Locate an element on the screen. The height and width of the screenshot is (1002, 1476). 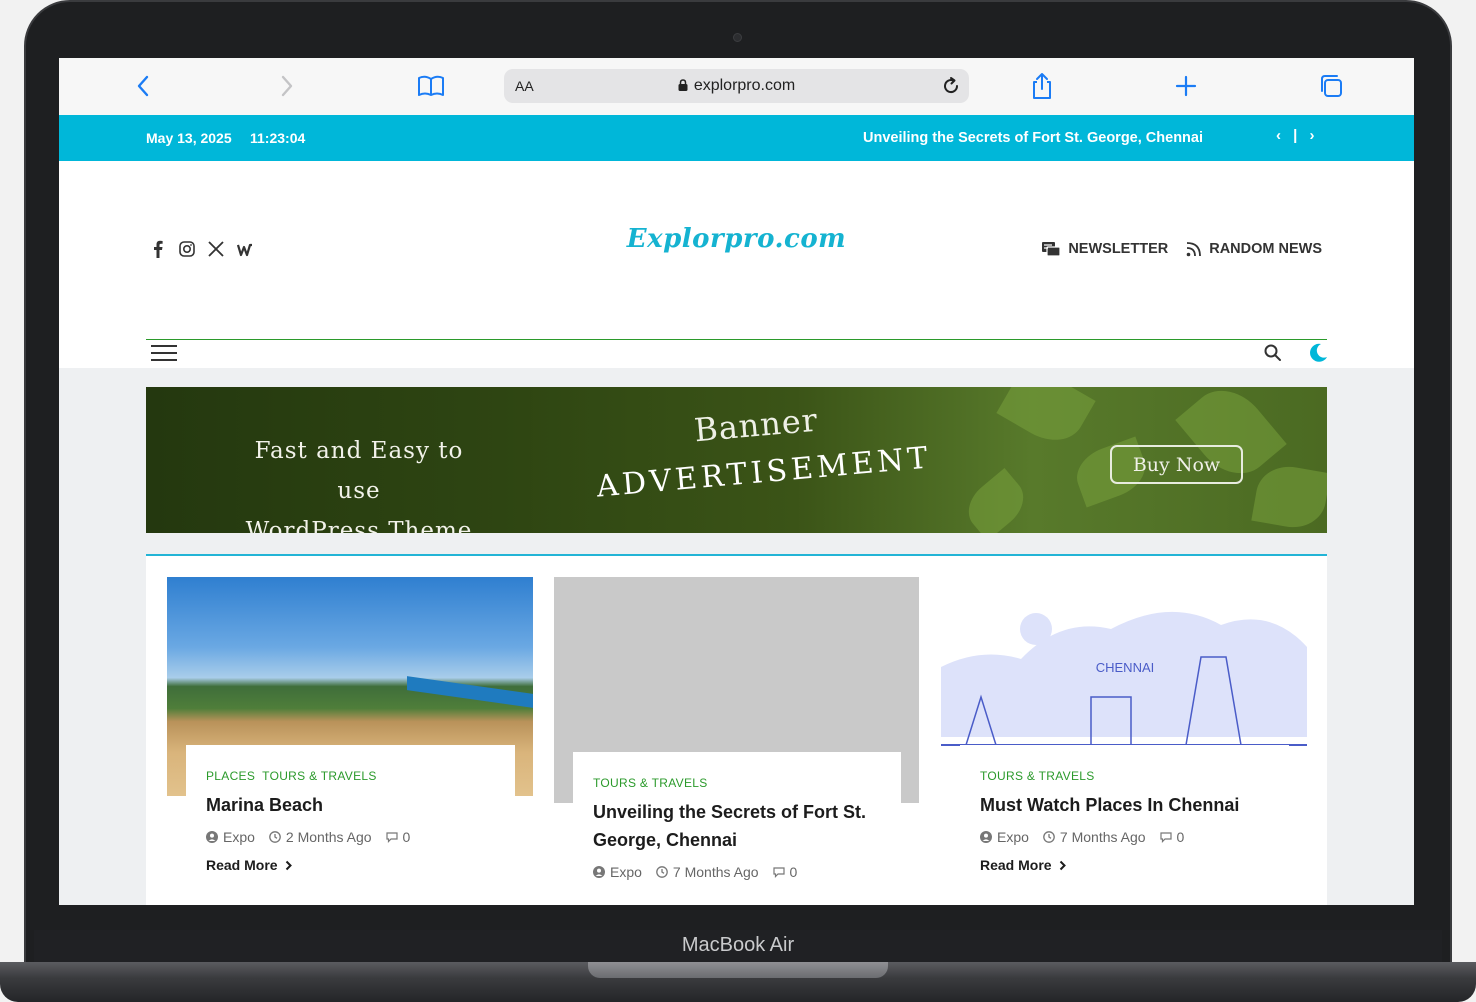
address-bar: AA explorpro.com is located at coordinates (736, 86).